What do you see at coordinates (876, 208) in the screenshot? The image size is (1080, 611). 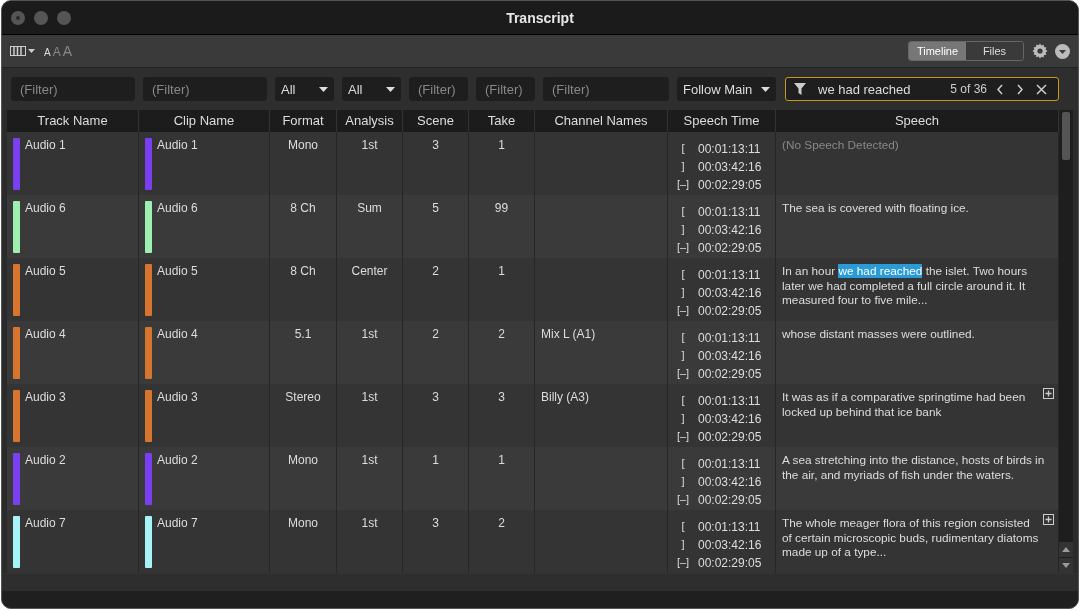 I see `speech-text: The sea is covered with floating ice.` at bounding box center [876, 208].